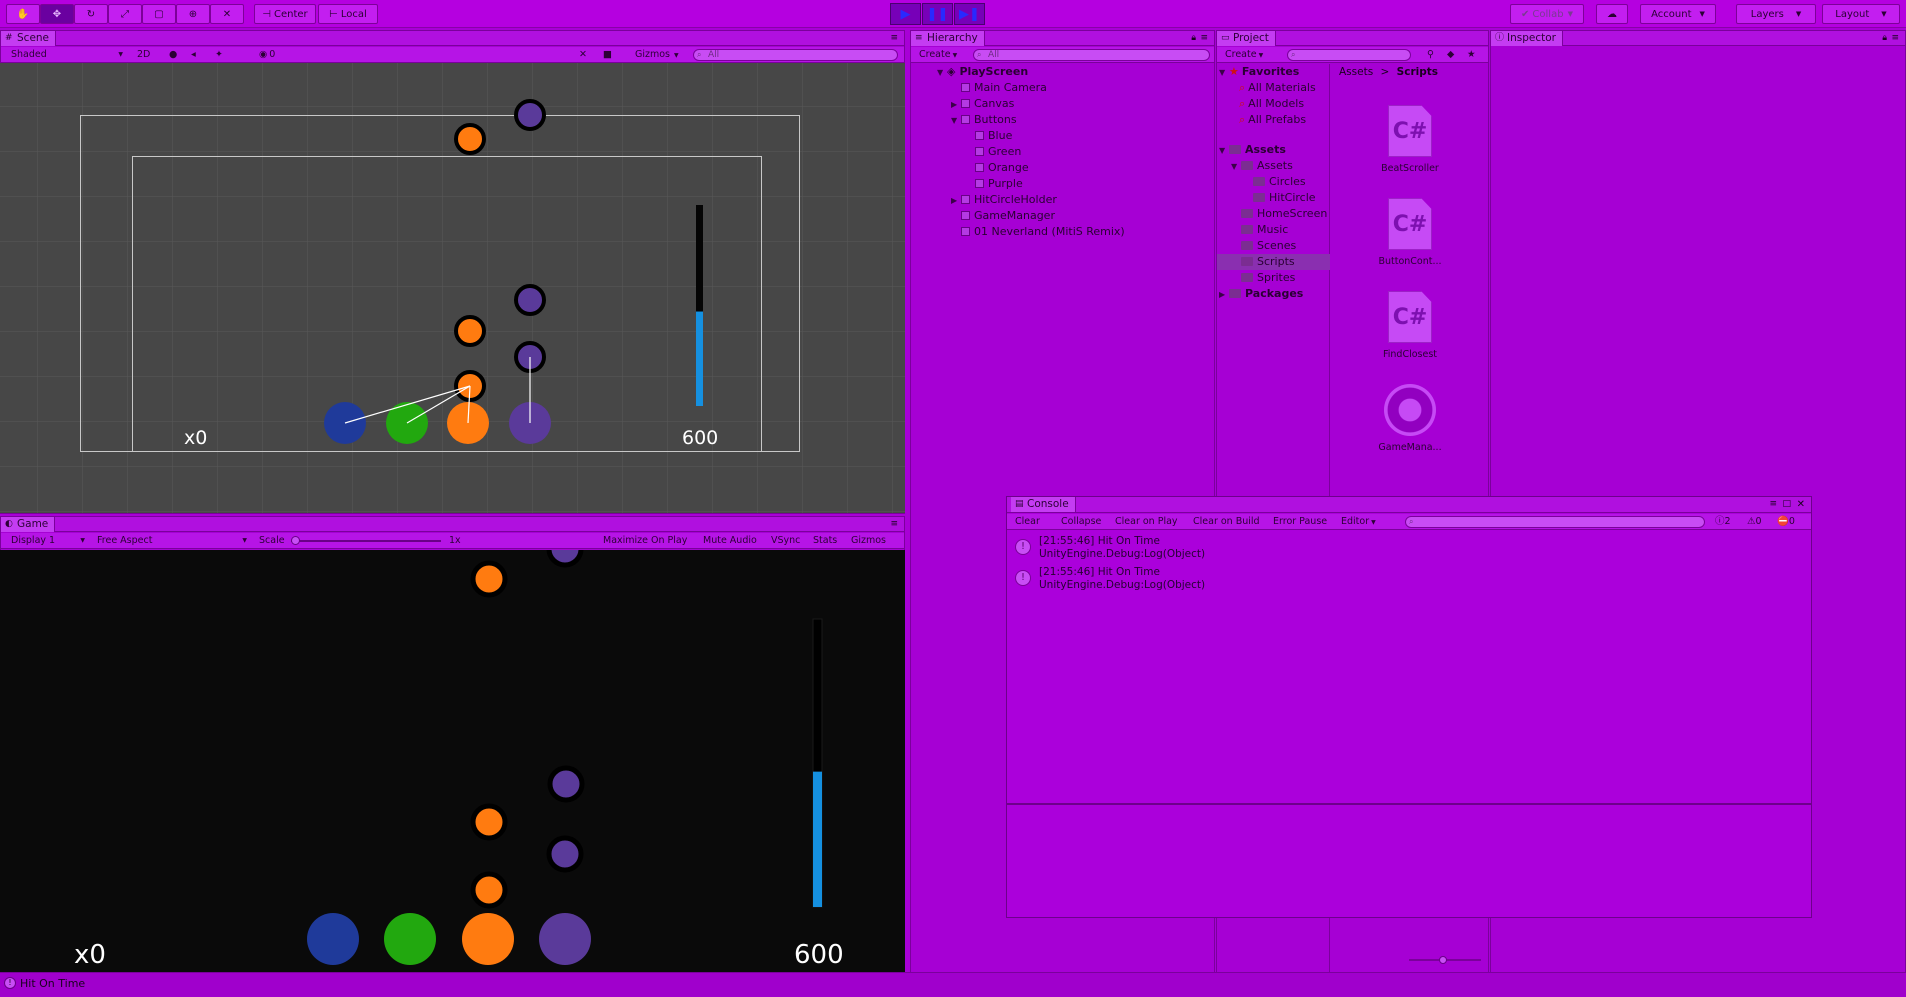  What do you see at coordinates (1081, 521) in the screenshot?
I see `console-collapse-button: Collapse` at bounding box center [1081, 521].